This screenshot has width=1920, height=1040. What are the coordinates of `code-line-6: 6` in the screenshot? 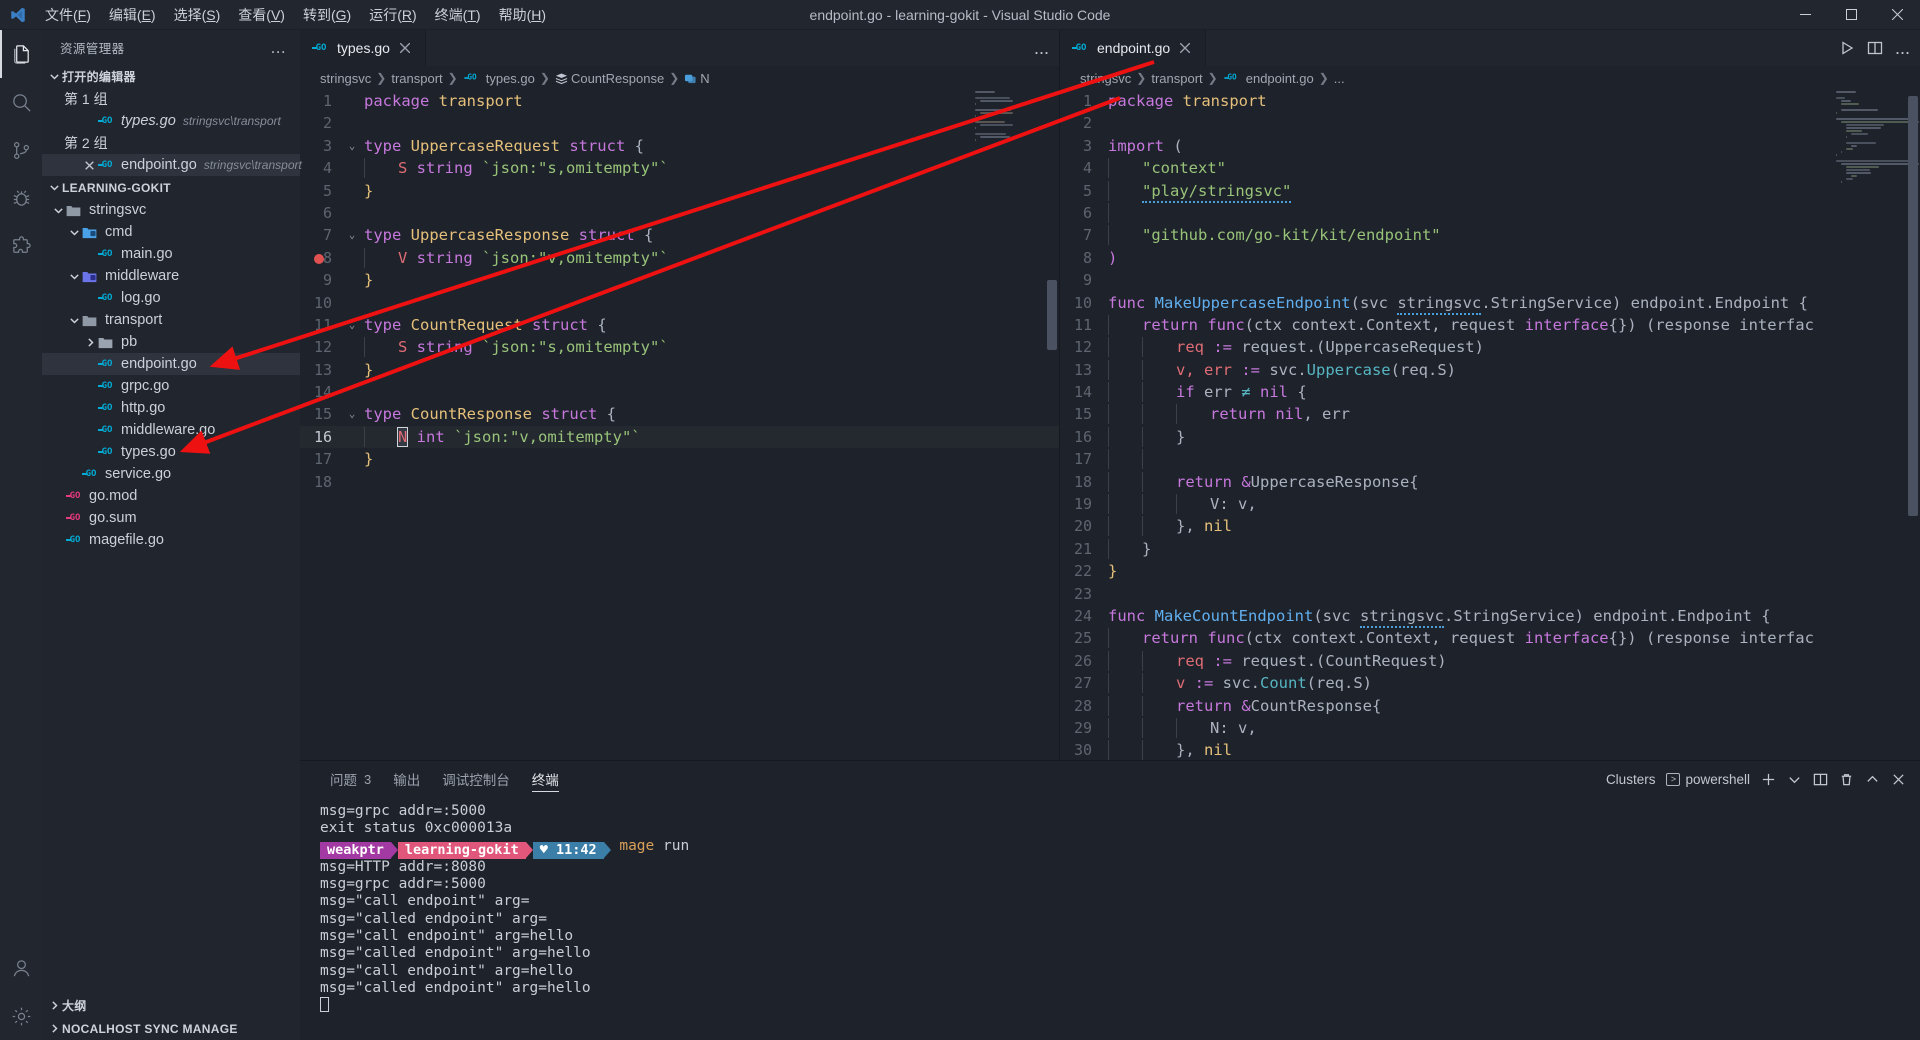 It's located at (679, 213).